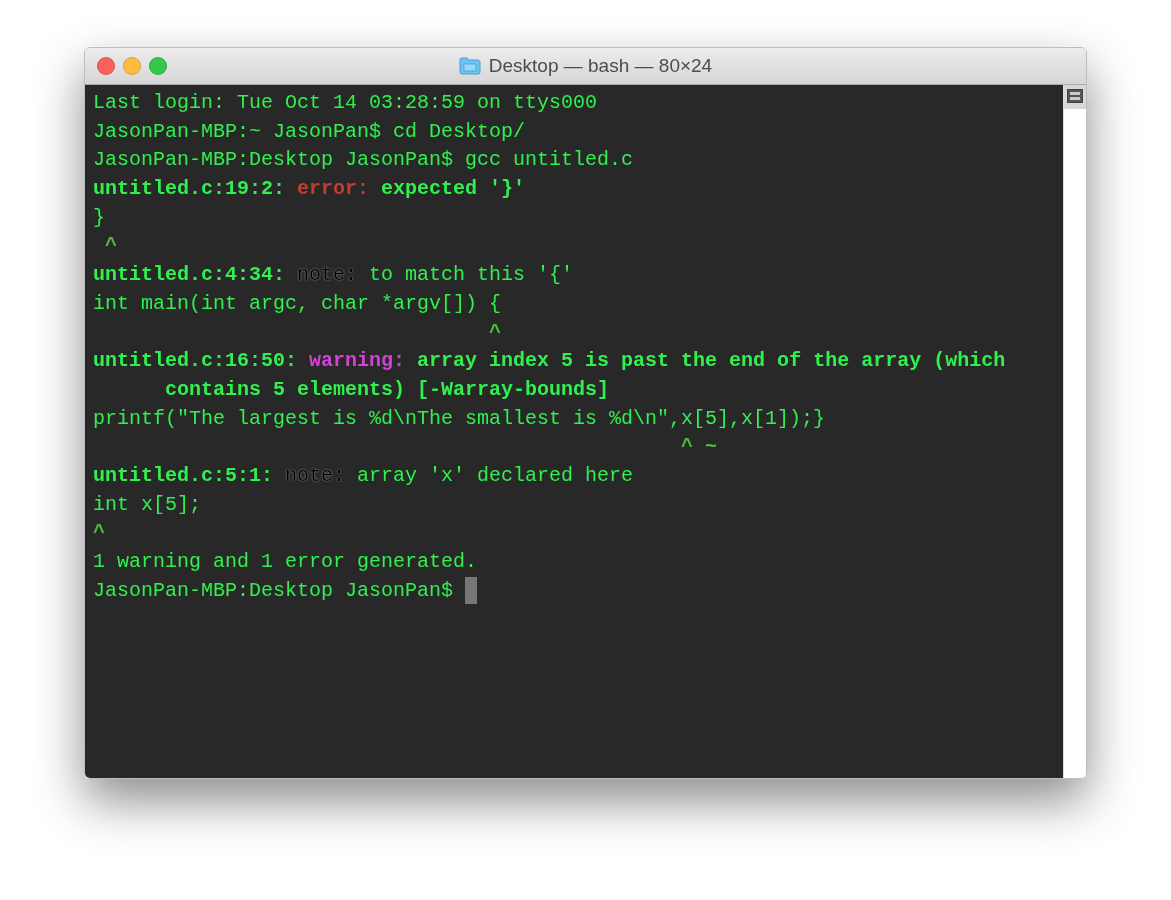  I want to click on terminal-text: Last login: Tue Oct 14 03:28:59 on ttys000, so click(345, 102).